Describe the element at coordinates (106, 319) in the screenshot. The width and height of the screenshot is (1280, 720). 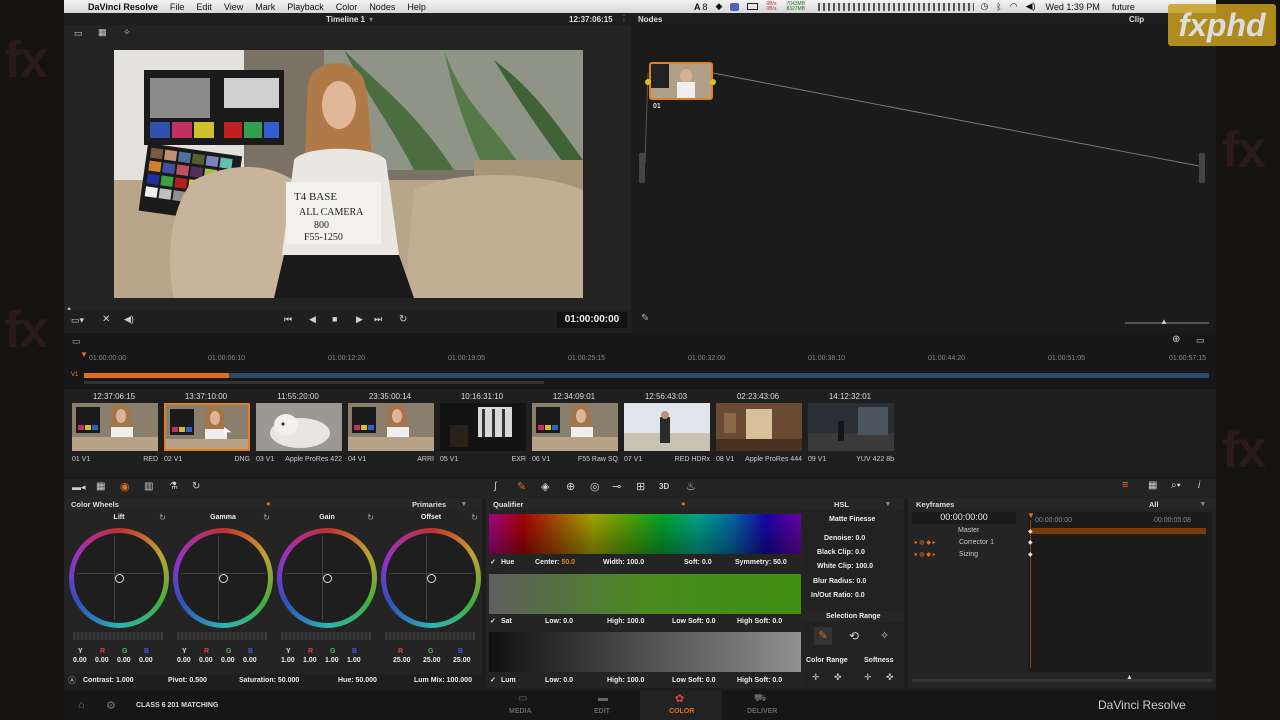
I see `bypass-icon: ✕` at that location.